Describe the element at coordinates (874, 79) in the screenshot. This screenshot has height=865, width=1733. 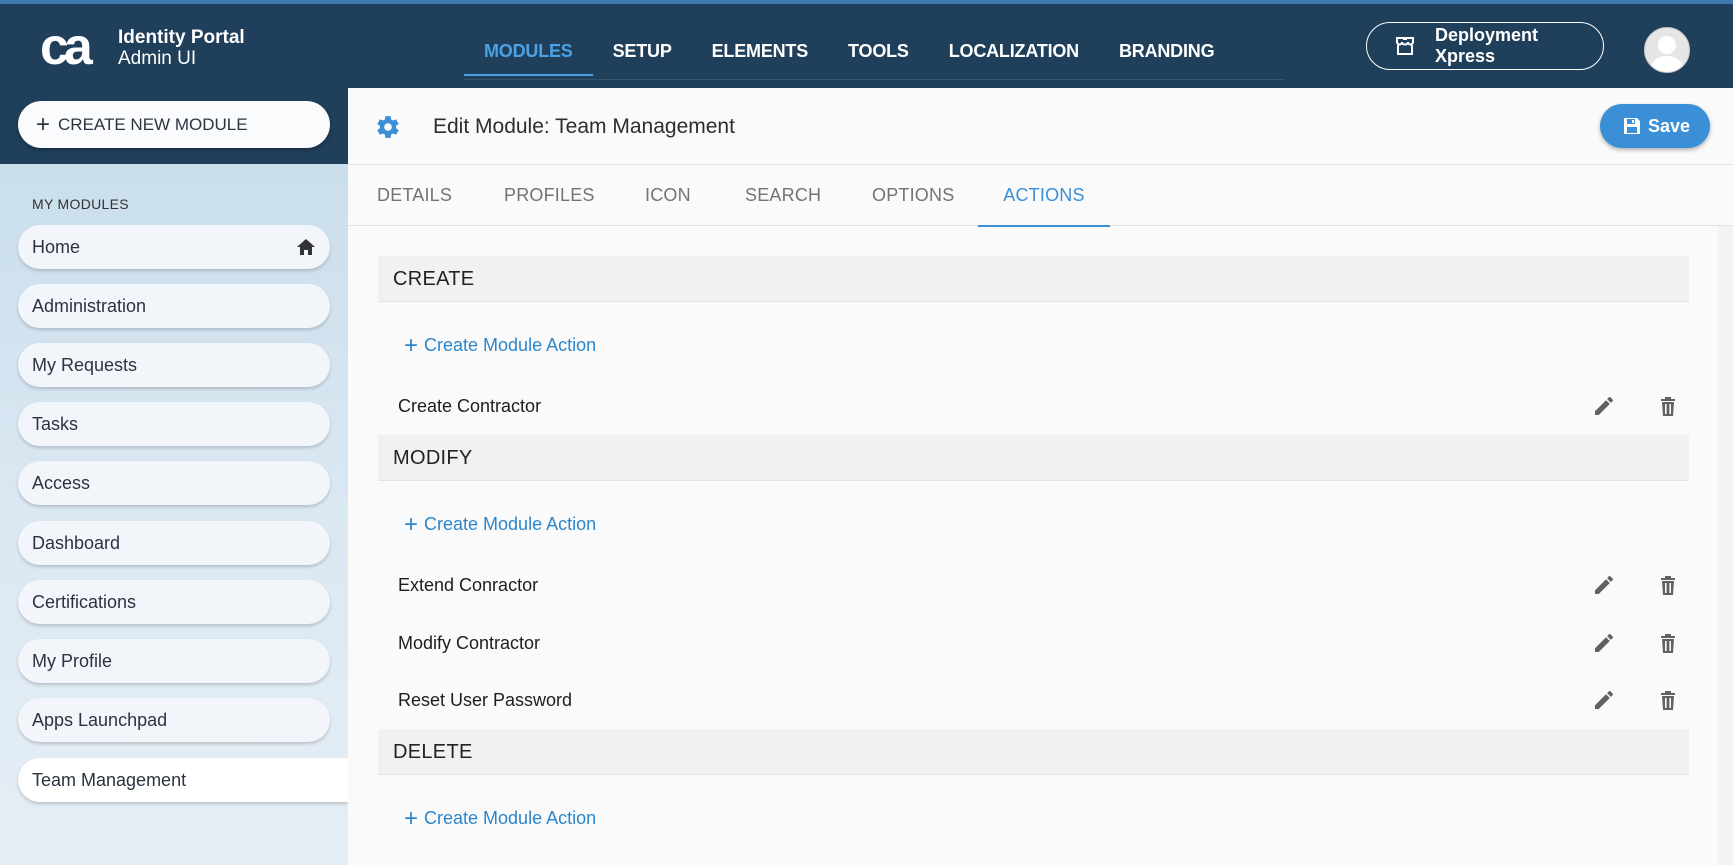
I see `nav-divider` at that location.